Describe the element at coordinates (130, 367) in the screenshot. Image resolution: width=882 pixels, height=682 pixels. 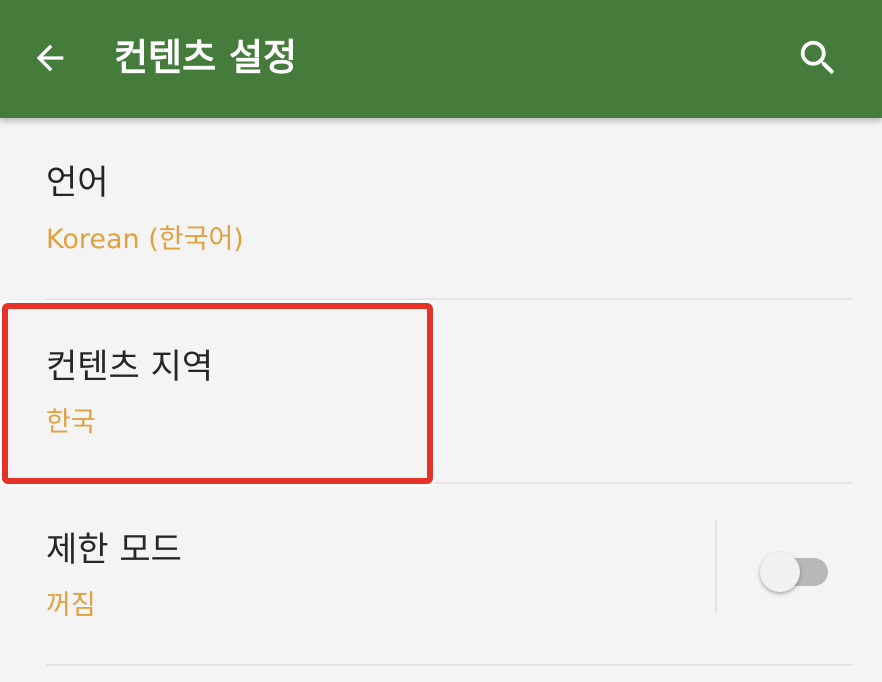
I see `content-region-title: 컨텐츠 지역` at that location.